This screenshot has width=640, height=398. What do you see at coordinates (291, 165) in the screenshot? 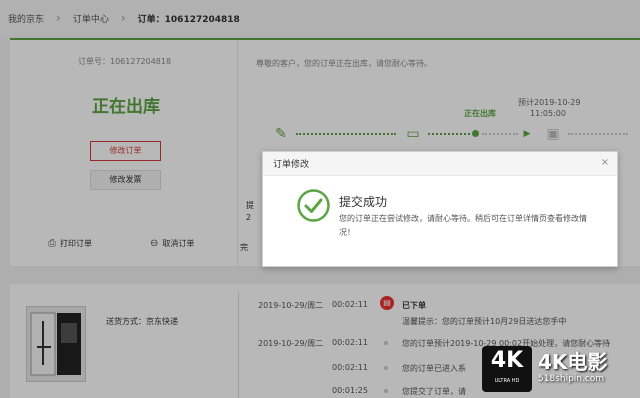
I see `dialog-title: 订单修改` at bounding box center [291, 165].